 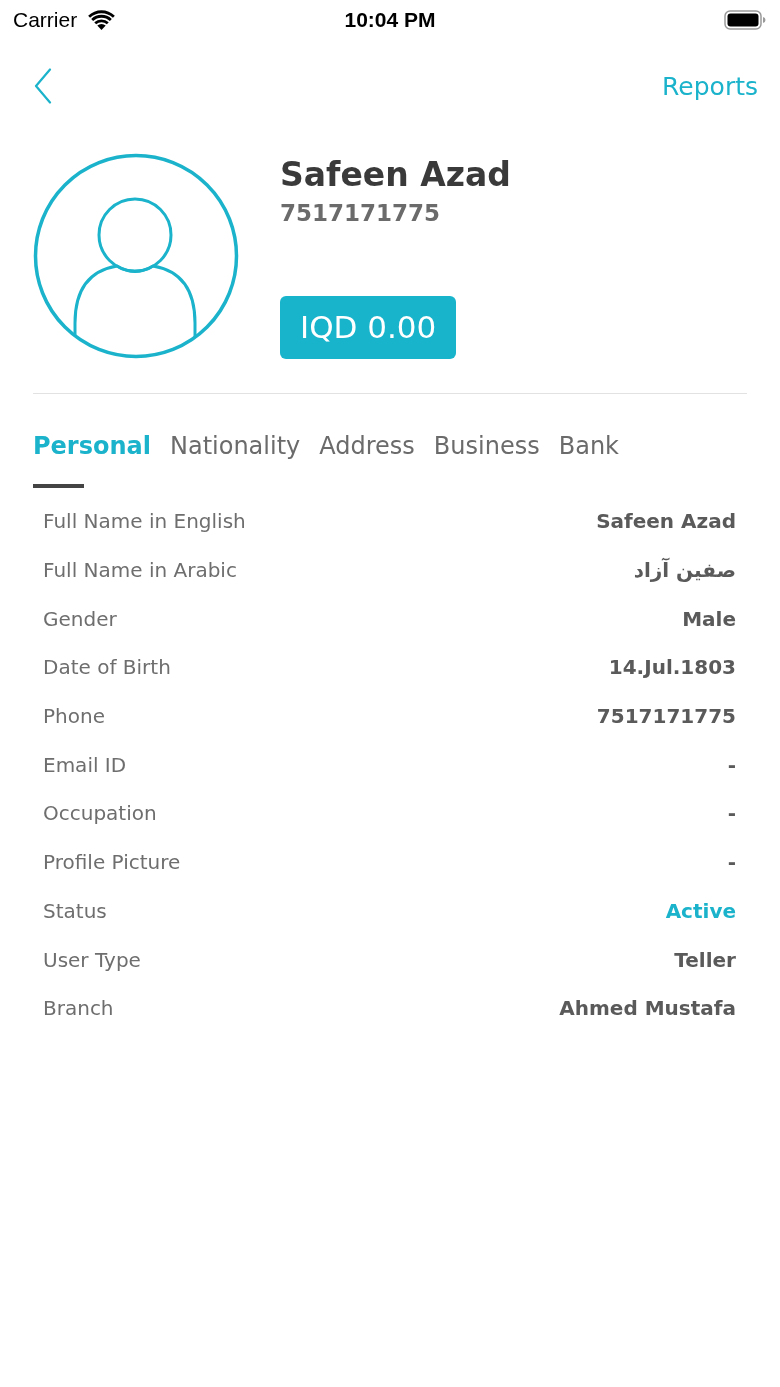 I want to click on tab: Business, so click(x=486, y=459).